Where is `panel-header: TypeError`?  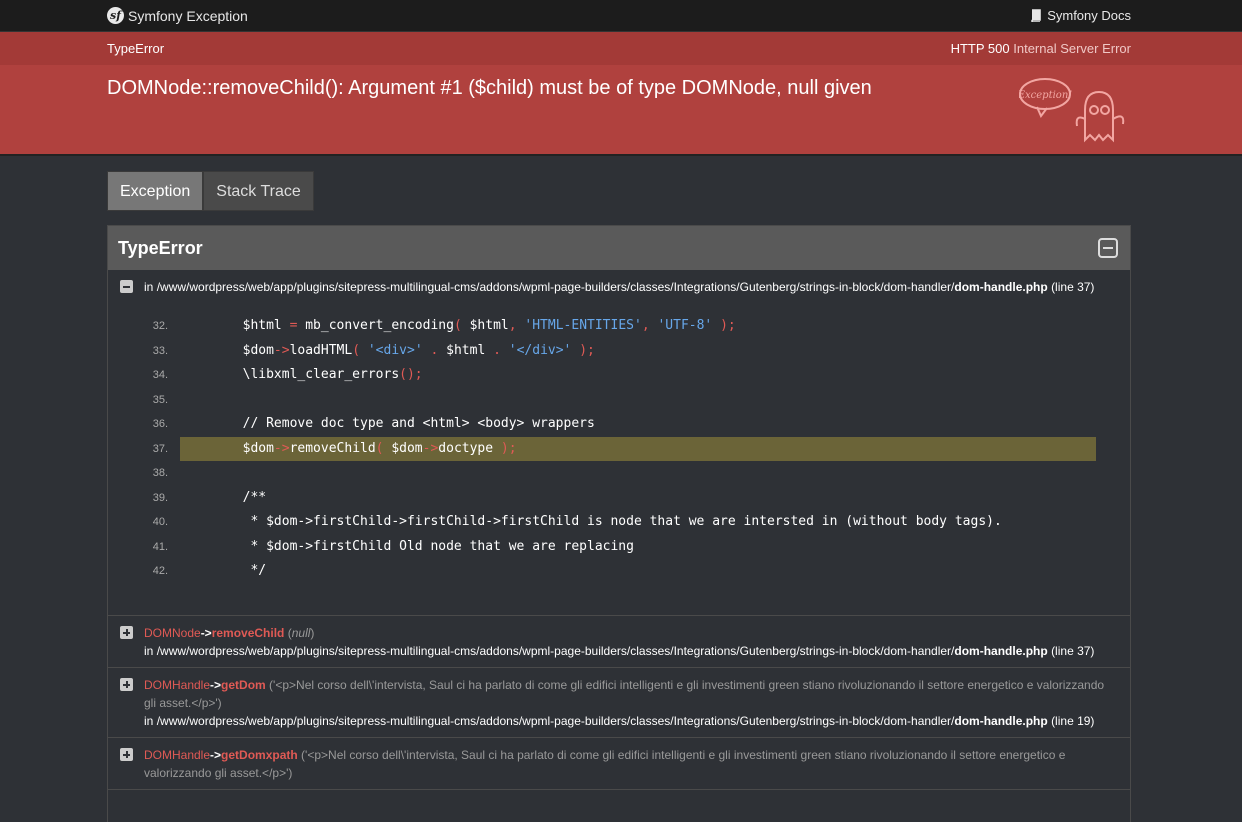
panel-header: TypeError is located at coordinates (619, 248).